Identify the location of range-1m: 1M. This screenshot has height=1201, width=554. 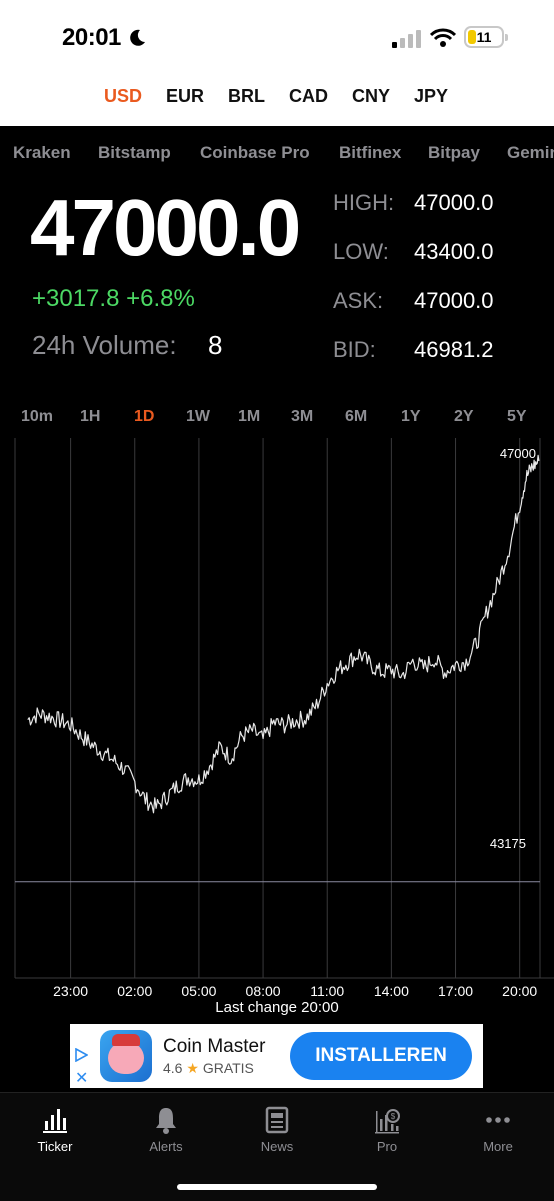
(249, 417).